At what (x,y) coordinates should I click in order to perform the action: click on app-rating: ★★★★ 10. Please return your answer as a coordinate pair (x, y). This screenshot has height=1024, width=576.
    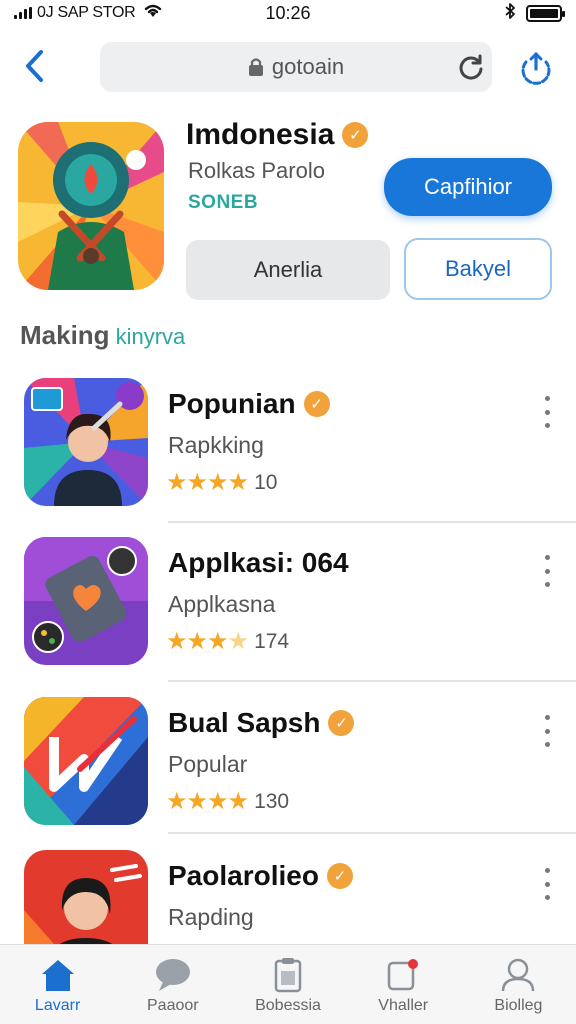
    Looking at the image, I should click on (221, 482).